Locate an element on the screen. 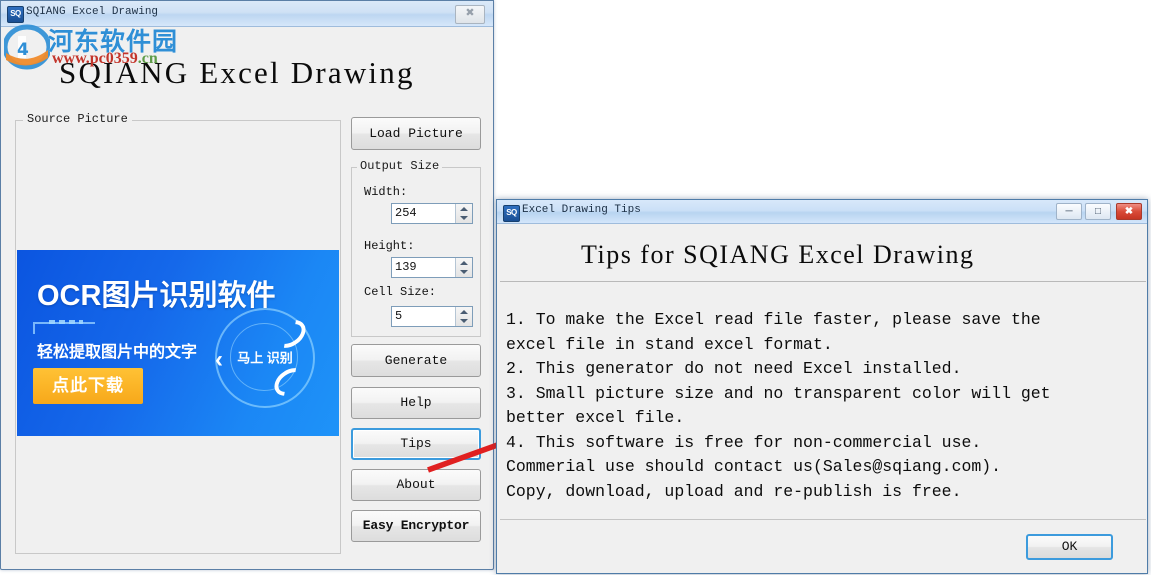 Image resolution: width=1151 pixels, height=575 pixels. height-spin-buttons is located at coordinates (463, 267).